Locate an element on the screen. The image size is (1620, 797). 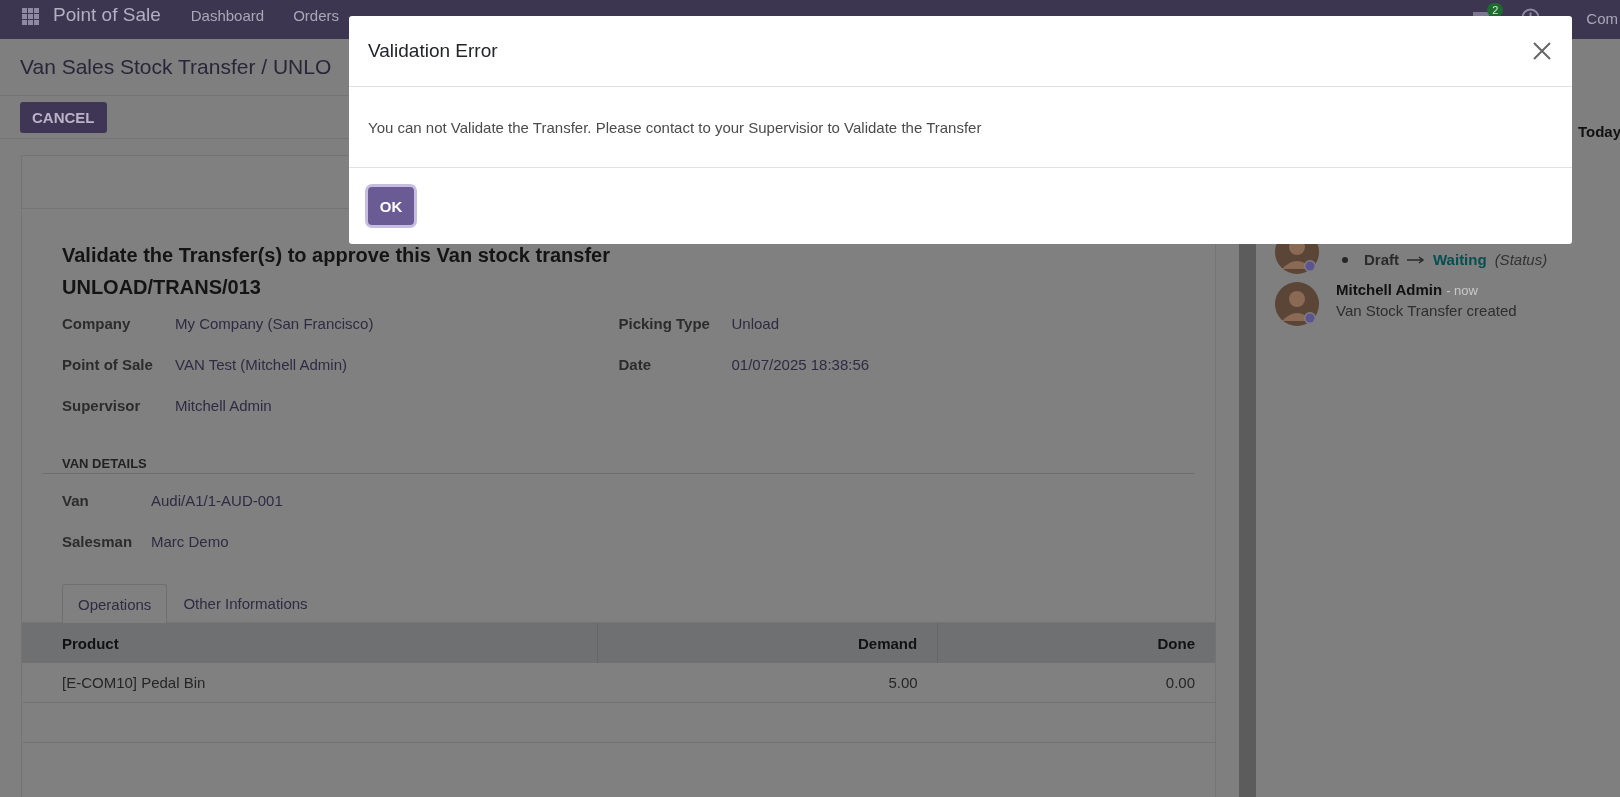
field-label: Van is located at coordinates (76, 500).